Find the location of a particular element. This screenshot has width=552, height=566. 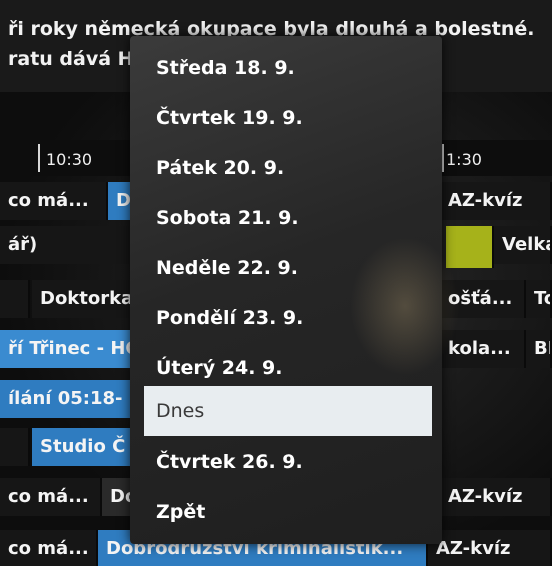

epg-program-cell: ílání 05:18- is located at coordinates (69, 399).